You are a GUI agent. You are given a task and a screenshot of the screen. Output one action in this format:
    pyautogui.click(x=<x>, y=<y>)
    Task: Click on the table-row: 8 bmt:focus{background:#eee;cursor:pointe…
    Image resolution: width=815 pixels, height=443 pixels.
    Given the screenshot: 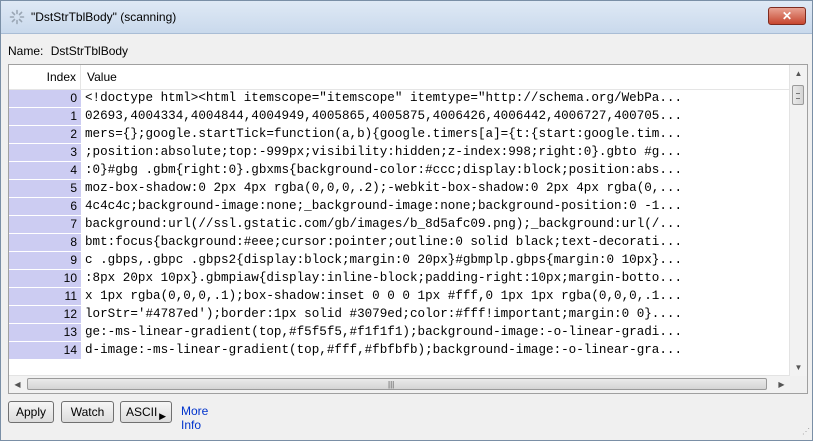 What is the action you would take?
    pyautogui.click(x=399, y=243)
    